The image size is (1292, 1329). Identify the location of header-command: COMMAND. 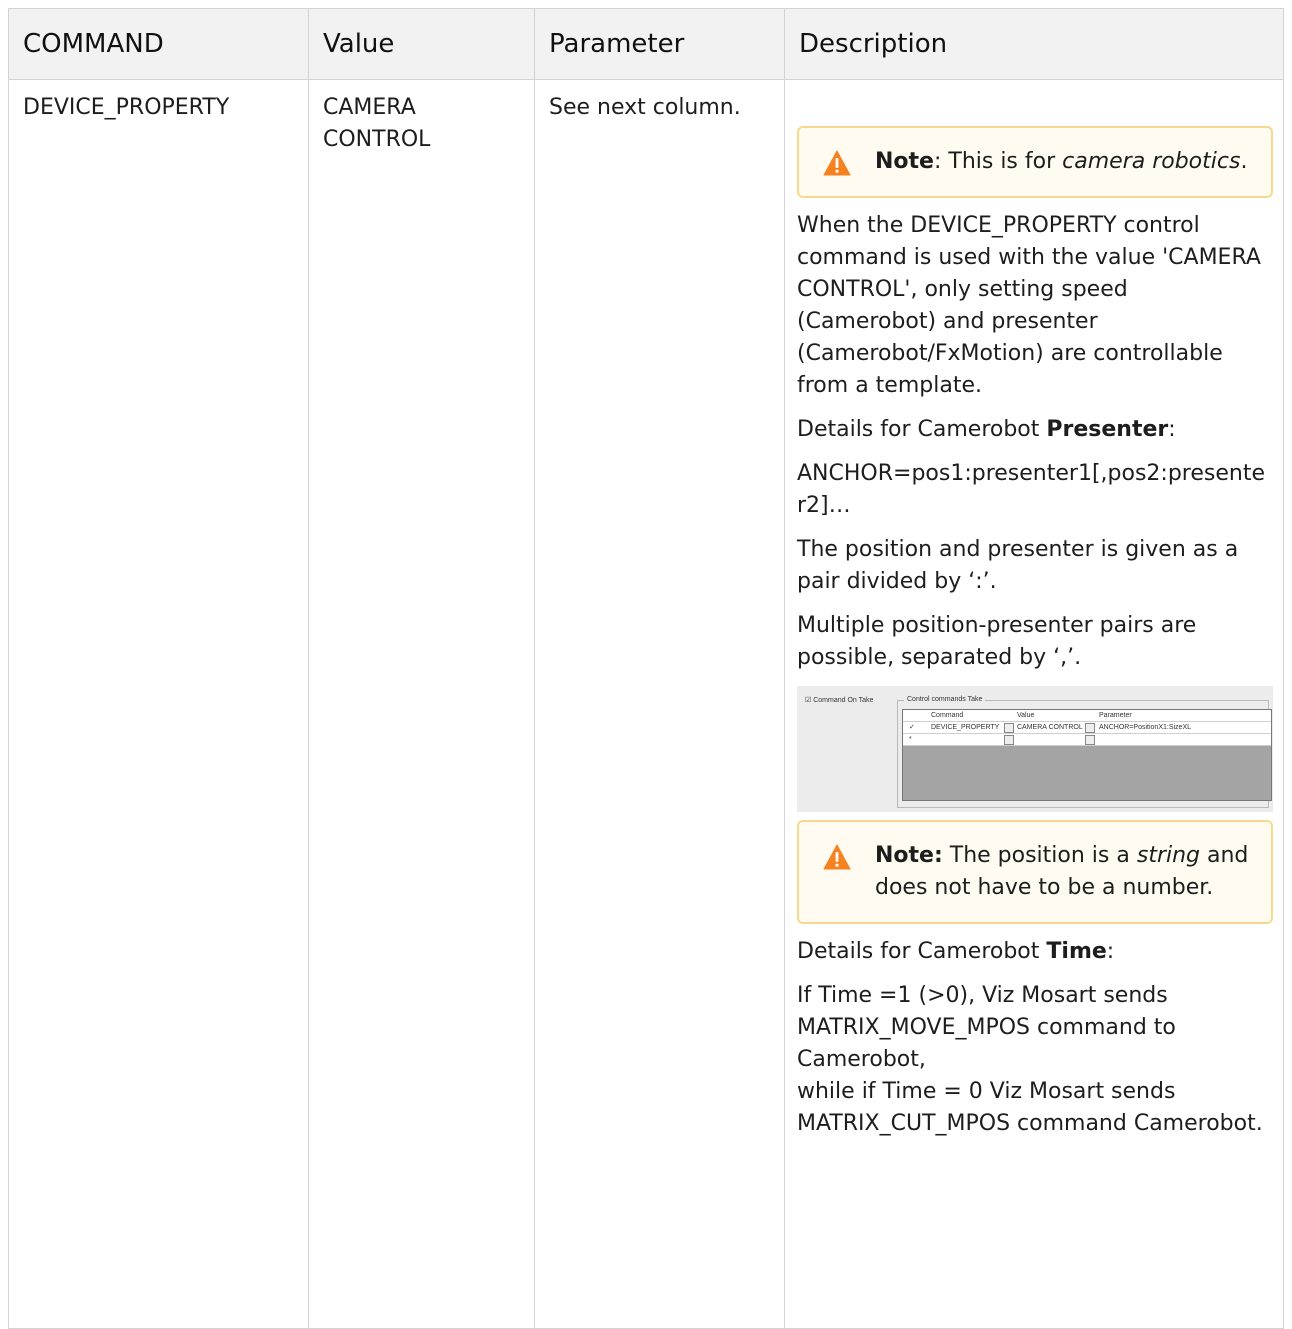
(158, 44).